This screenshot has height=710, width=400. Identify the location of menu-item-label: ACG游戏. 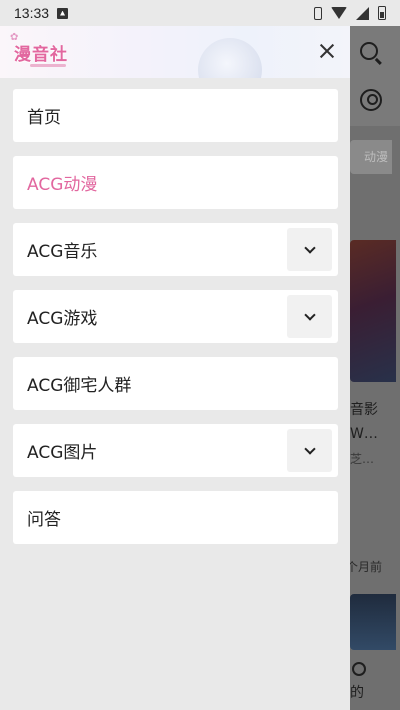
(62, 319).